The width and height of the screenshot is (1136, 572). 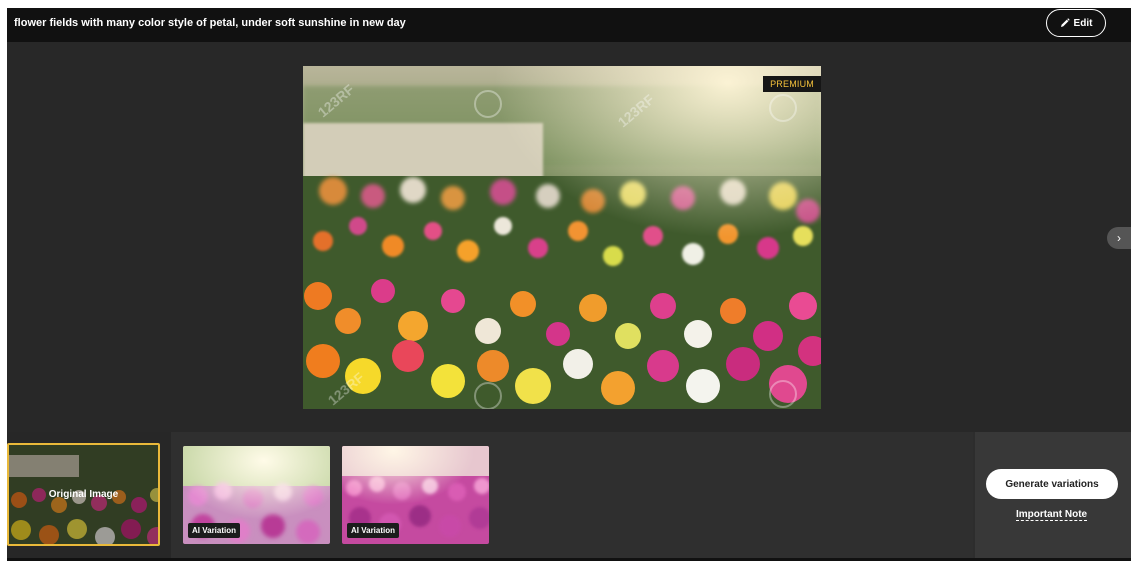 I want to click on important-note-link: Important Note, so click(x=1051, y=514).